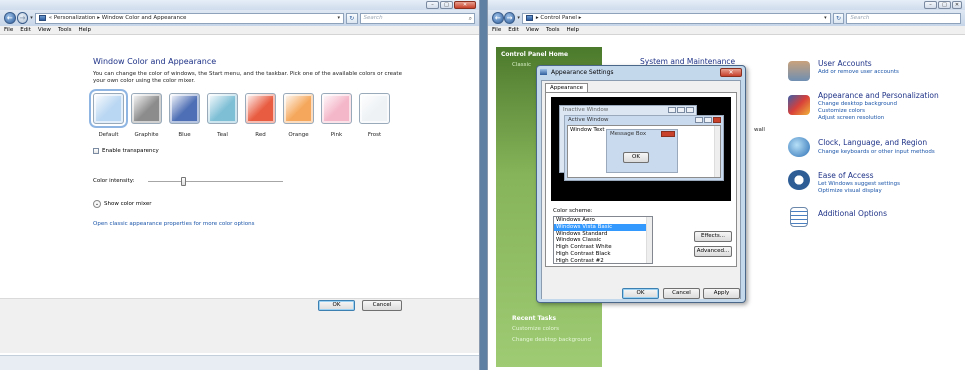 This screenshot has height=370, width=965. Describe the element at coordinates (681, 293) in the screenshot. I see `dialog-cancel-button: Cancel` at that location.